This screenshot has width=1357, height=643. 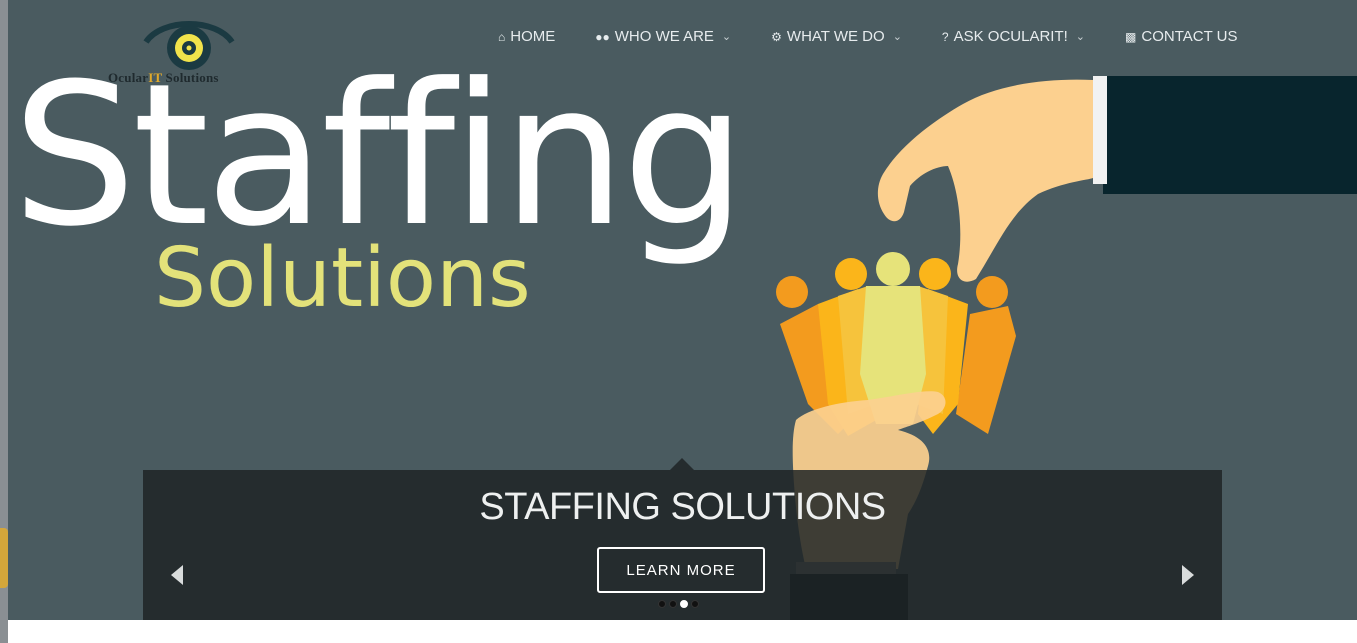 I want to click on nav-ask-ocularit: ? ASK OCULARIT! ⌄, so click(x=1013, y=36).